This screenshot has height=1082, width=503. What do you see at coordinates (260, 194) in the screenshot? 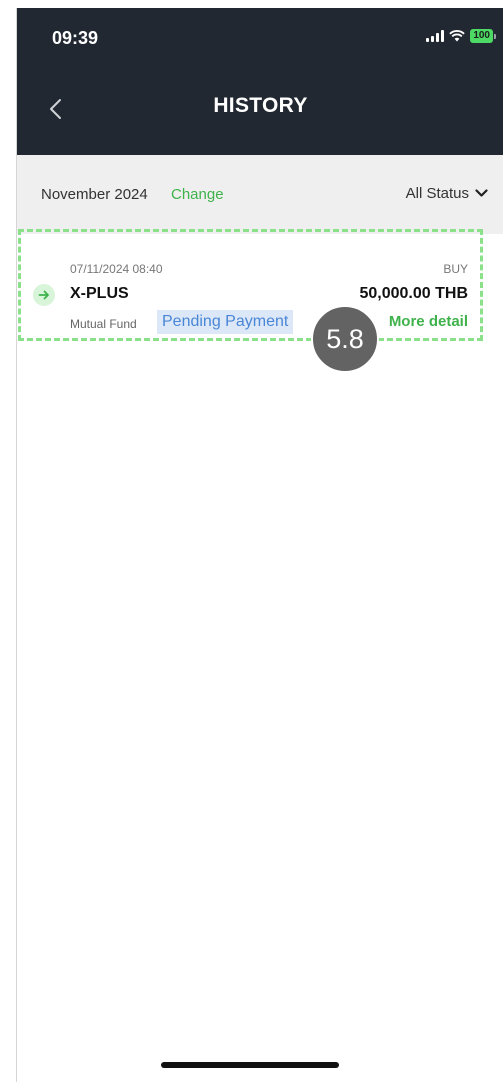
I see `filter-bar: November 2024 Change All Status` at bounding box center [260, 194].